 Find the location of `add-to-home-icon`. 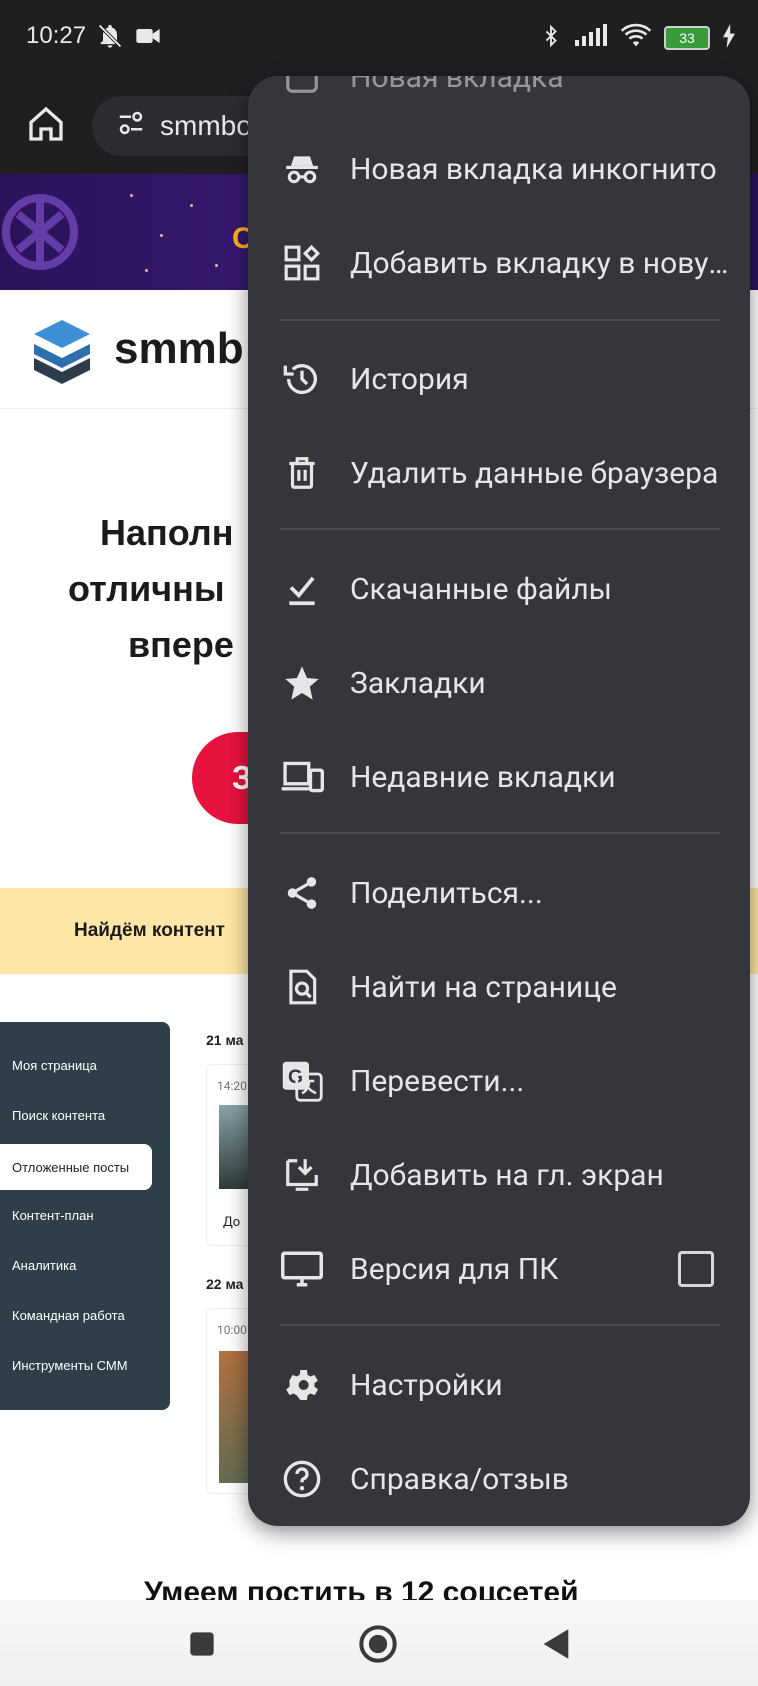

add-to-home-icon is located at coordinates (302, 1175).